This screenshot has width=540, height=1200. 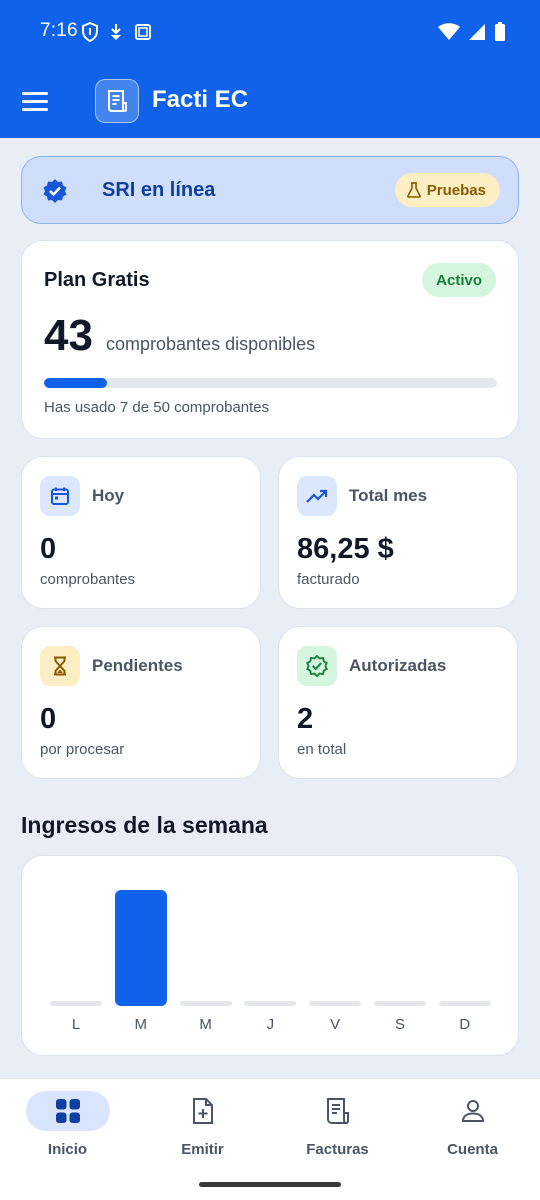 What do you see at coordinates (270, 32) in the screenshot?
I see `status-bar: 7:16` at bounding box center [270, 32].